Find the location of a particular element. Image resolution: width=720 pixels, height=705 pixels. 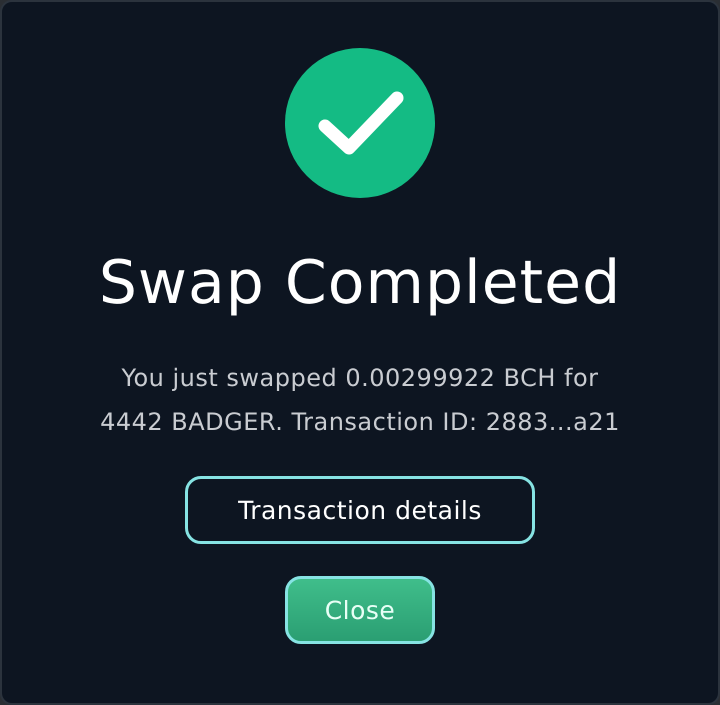

dialog-title: Swap Completed is located at coordinates (360, 283).